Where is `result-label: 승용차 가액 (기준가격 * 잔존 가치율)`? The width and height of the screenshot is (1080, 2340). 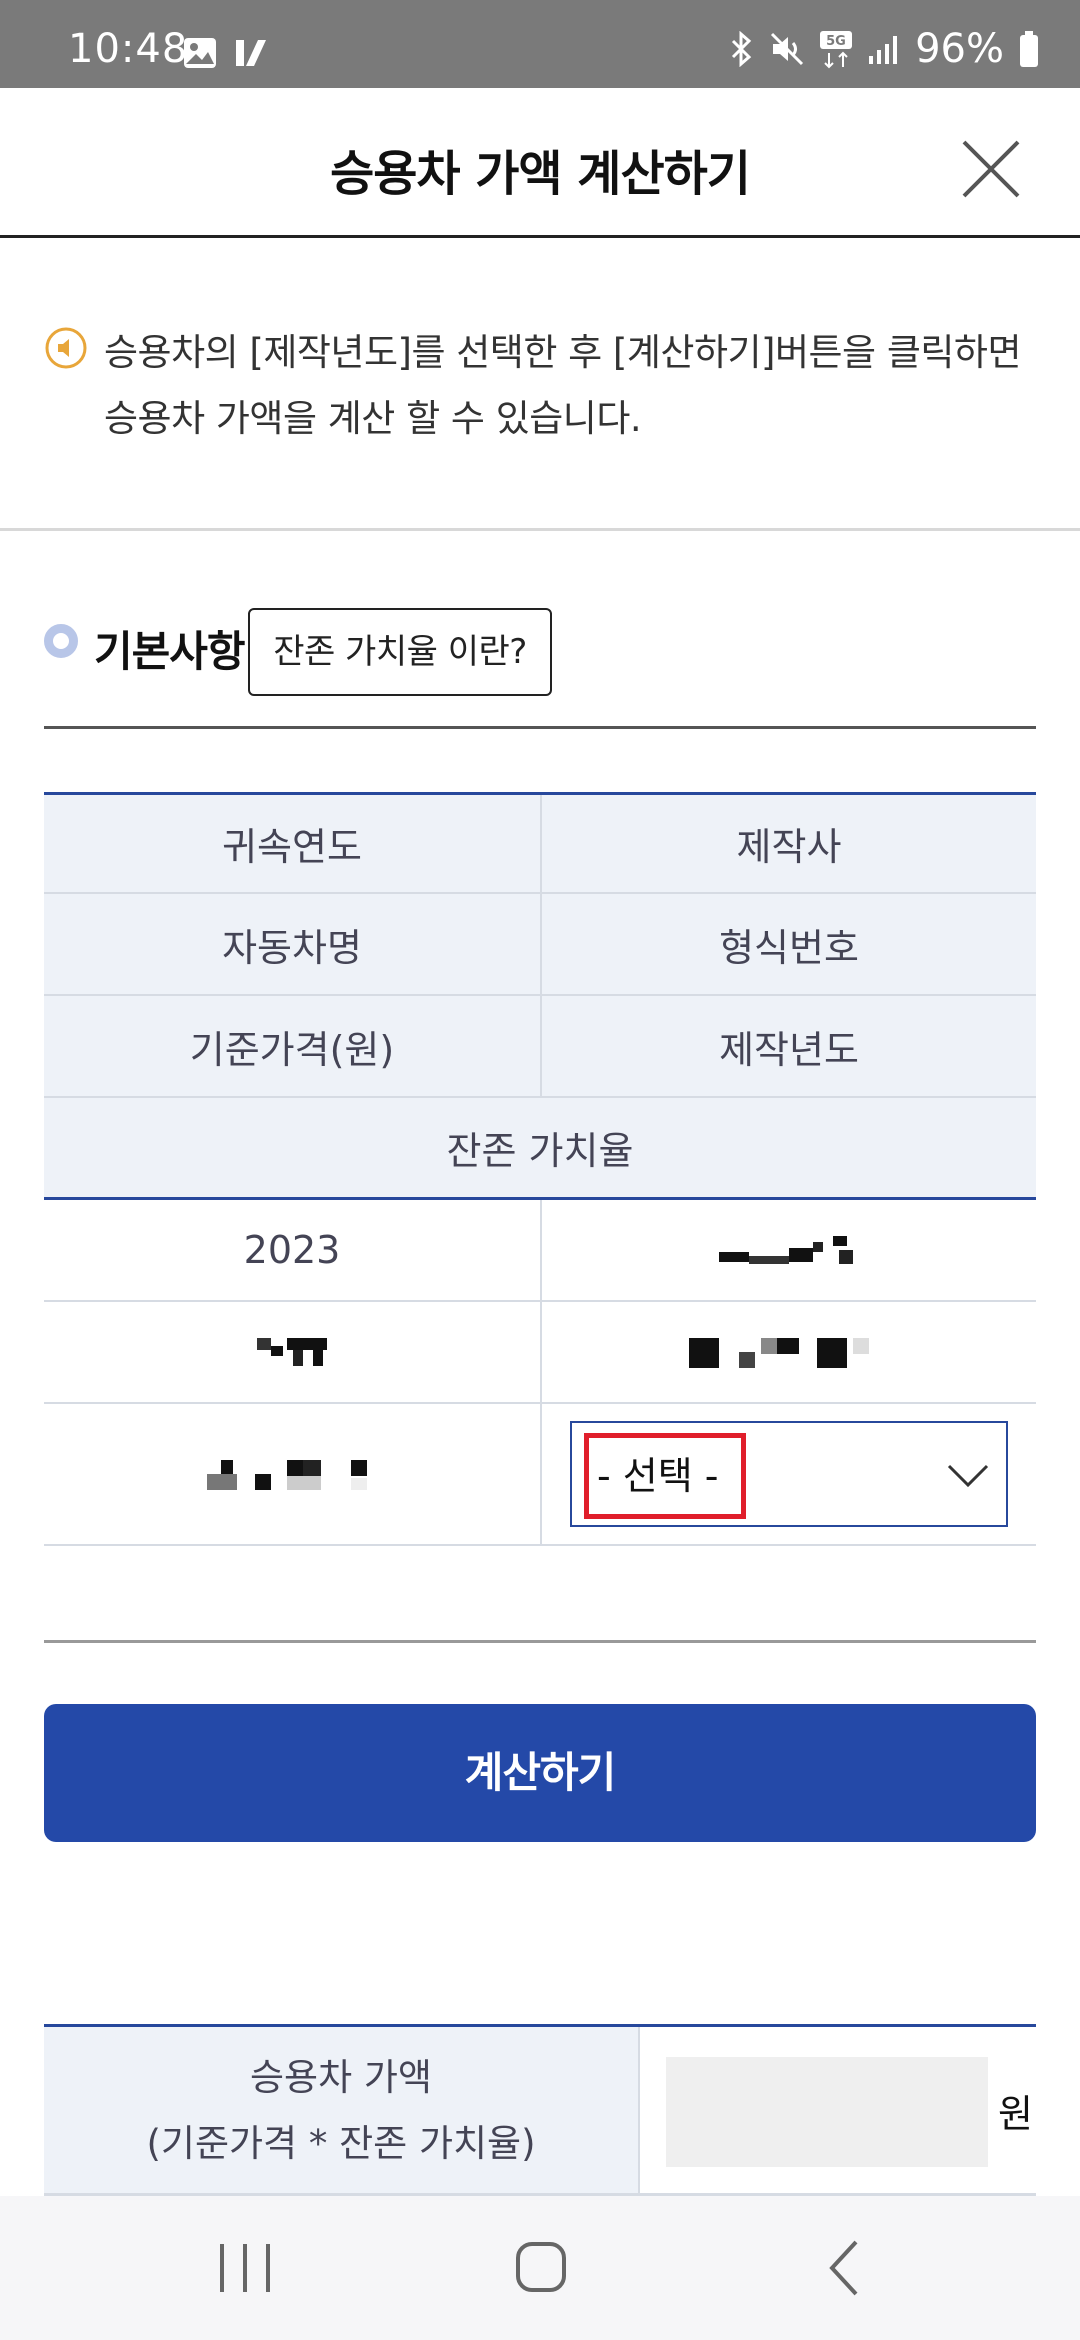 result-label: 승용차 가액 (기준가격 * 잔존 가치율) is located at coordinates (342, 2110).